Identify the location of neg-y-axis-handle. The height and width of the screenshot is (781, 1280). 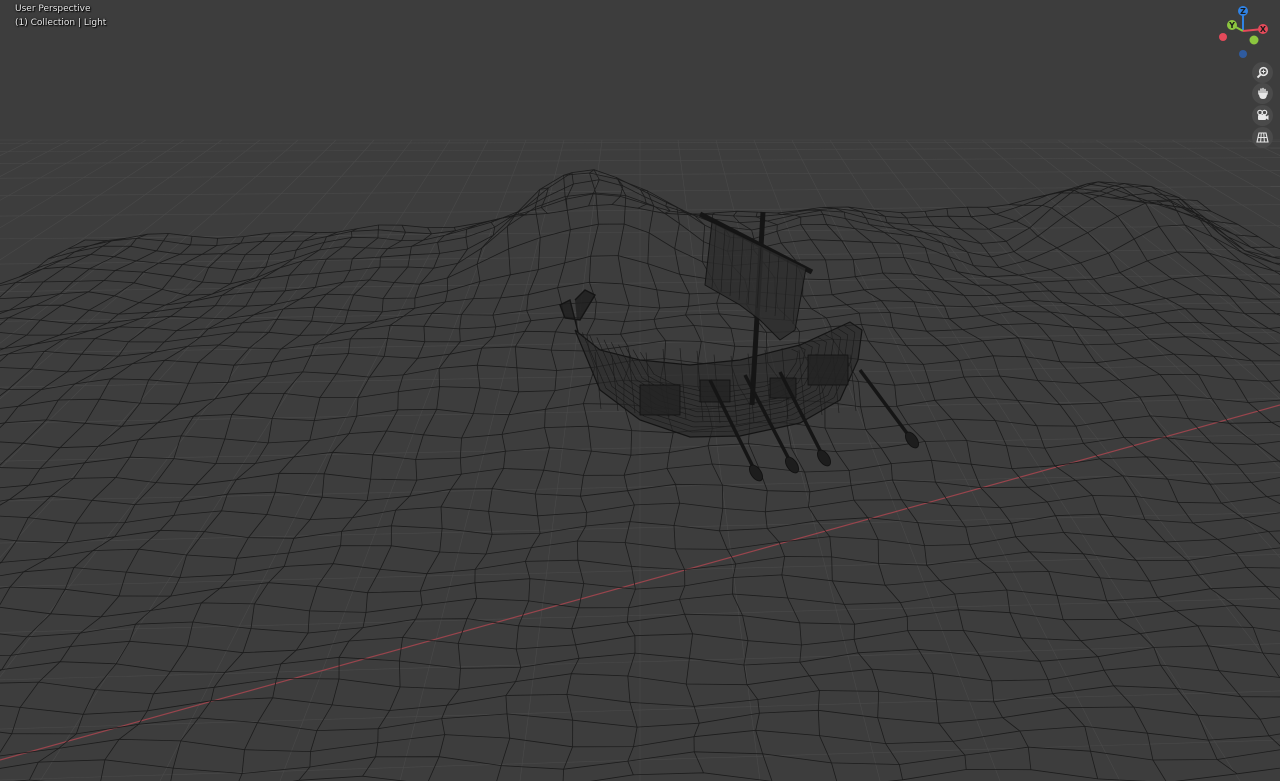
(1254, 40).